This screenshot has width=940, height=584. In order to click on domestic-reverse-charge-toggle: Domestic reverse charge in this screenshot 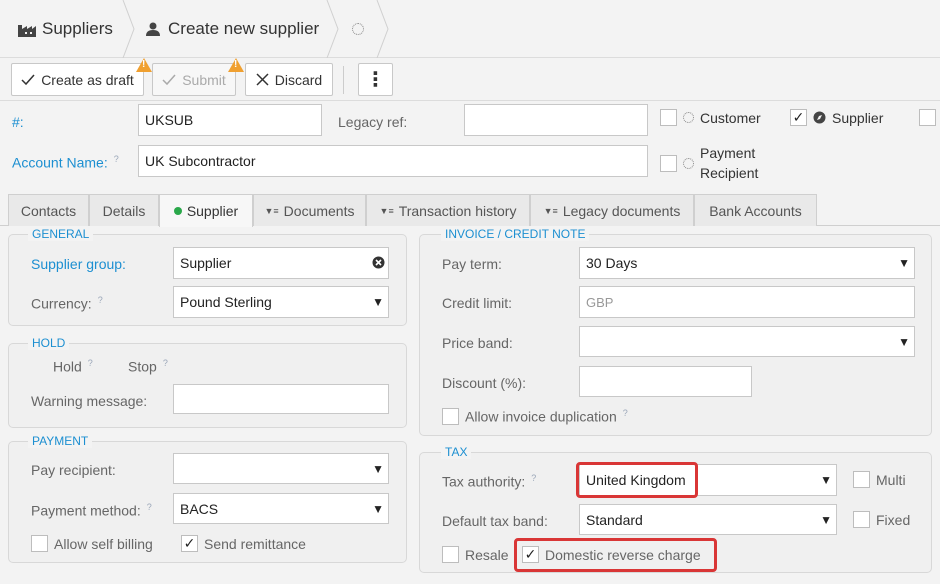, I will do `click(611, 554)`.